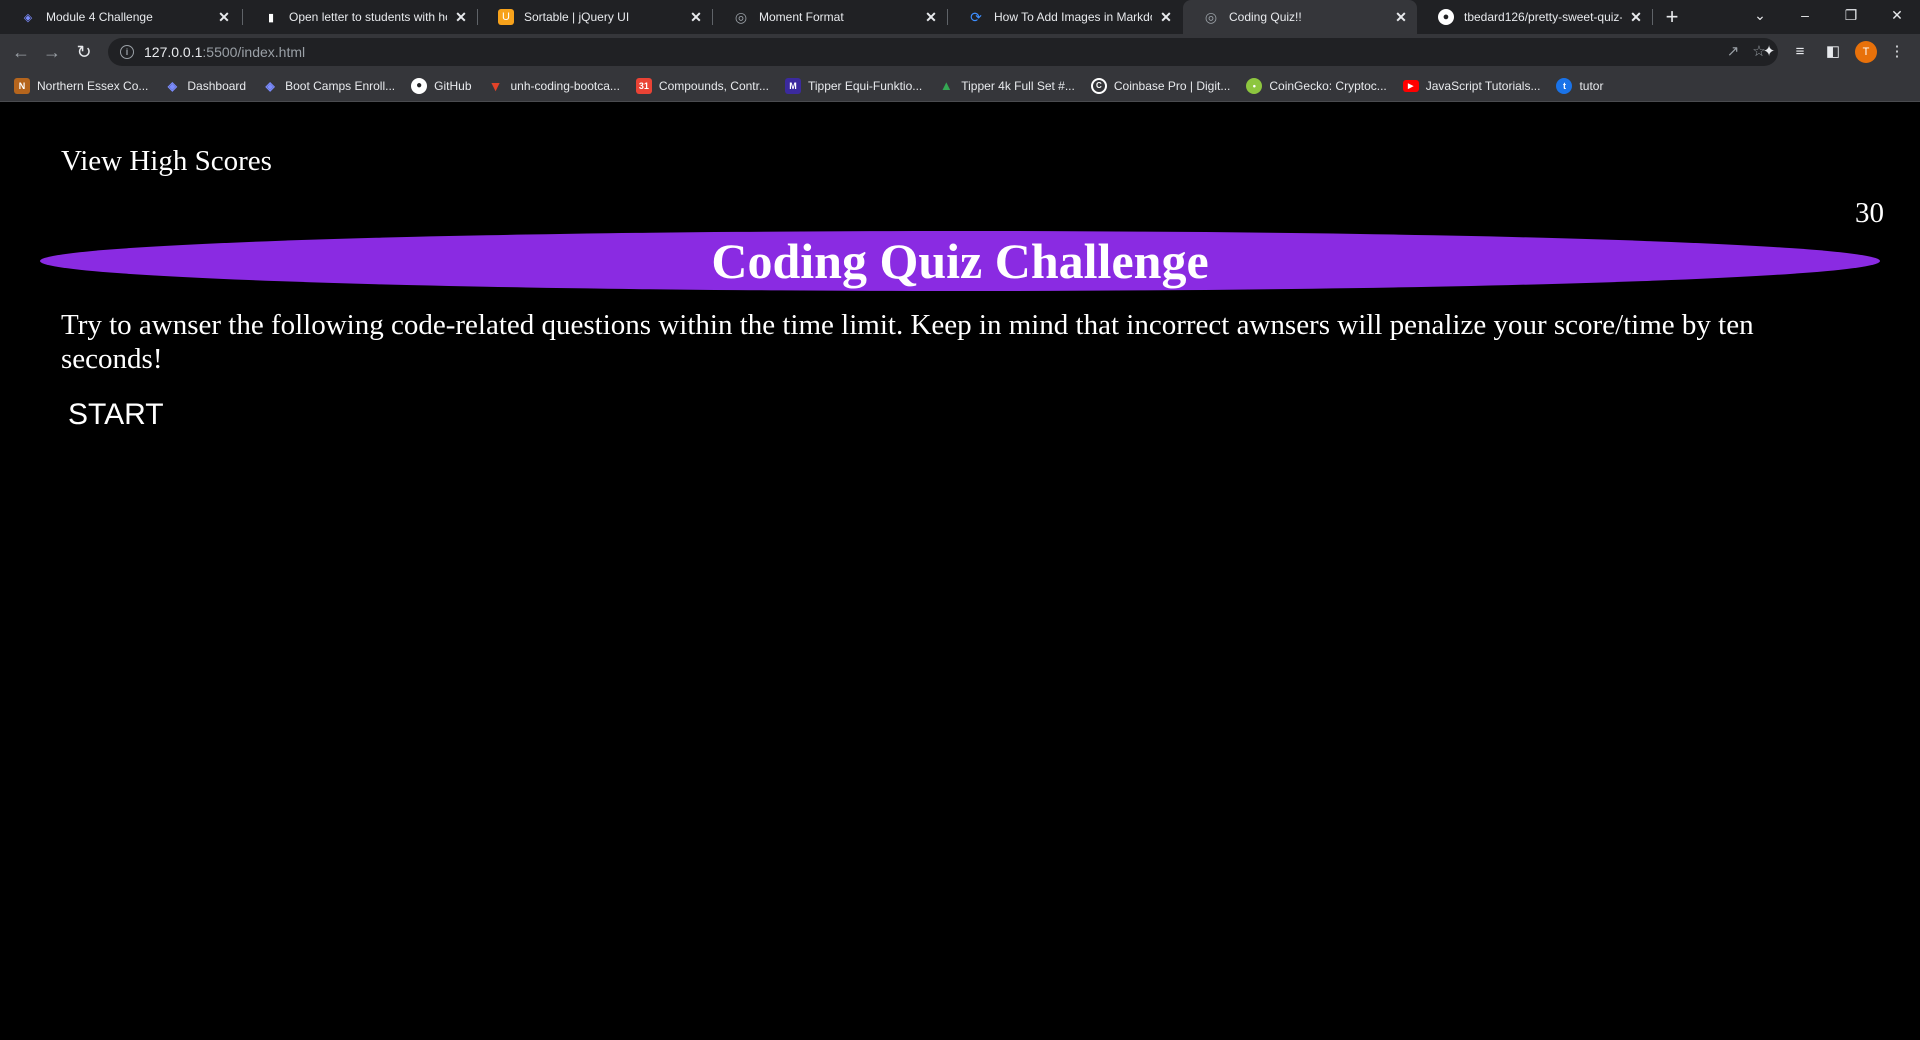 The height and width of the screenshot is (1040, 1920). I want to click on reading-list-icon: ≡, so click(1800, 52).